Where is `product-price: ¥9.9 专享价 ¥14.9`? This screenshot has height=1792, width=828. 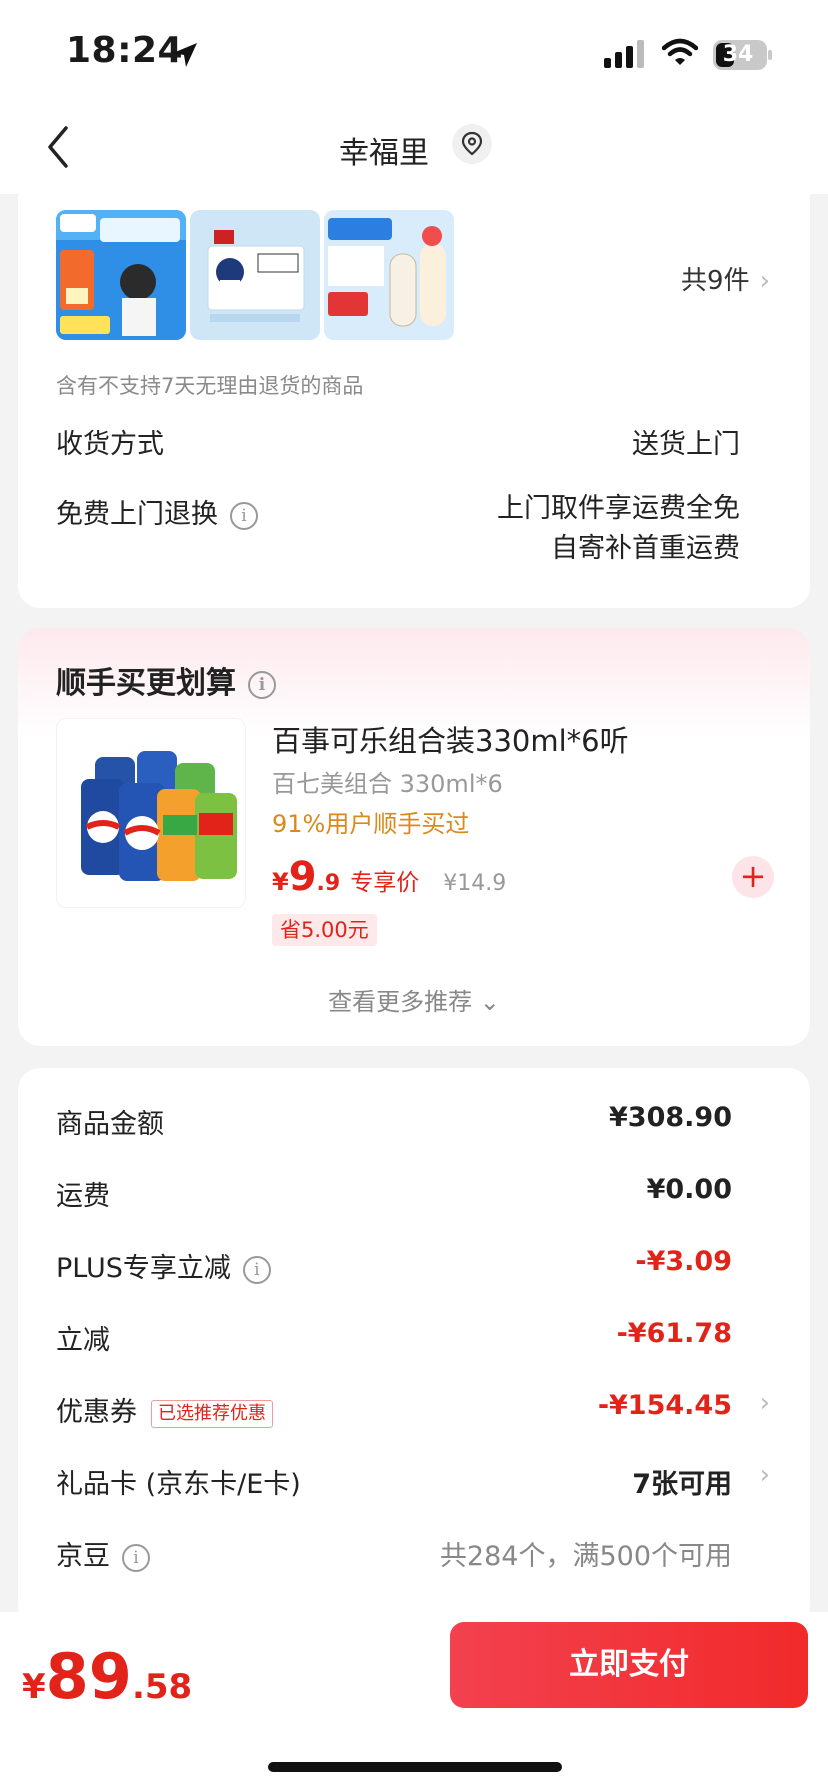
product-price: ¥9.9 专享价 ¥14.9 is located at coordinates (389, 877).